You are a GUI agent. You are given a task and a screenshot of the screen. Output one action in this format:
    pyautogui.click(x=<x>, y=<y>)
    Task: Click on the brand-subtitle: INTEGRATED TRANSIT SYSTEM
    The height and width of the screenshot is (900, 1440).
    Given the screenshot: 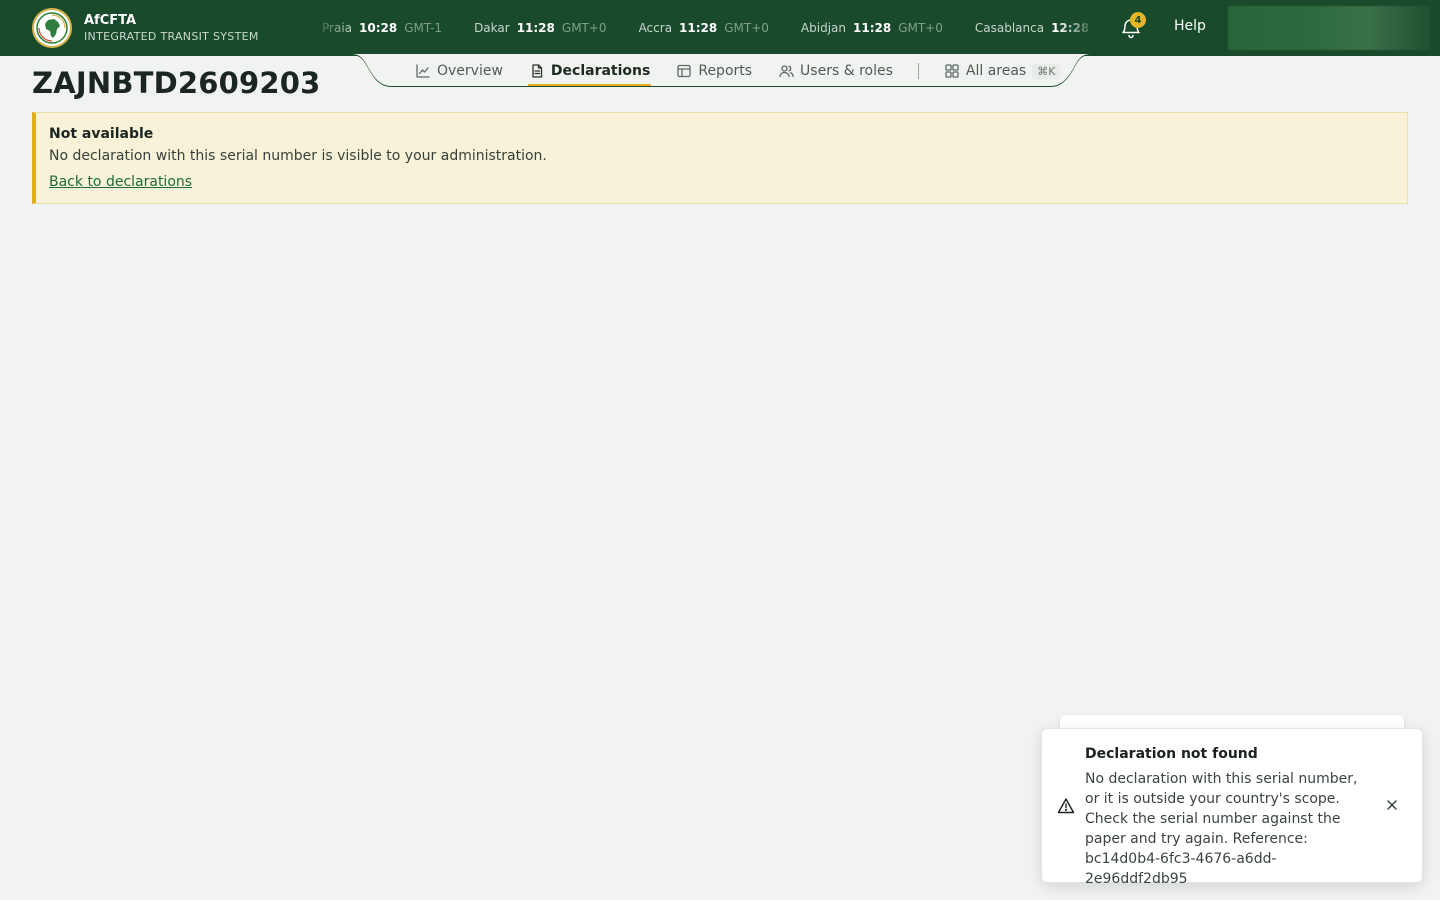 What is the action you would take?
    pyautogui.click(x=171, y=36)
    